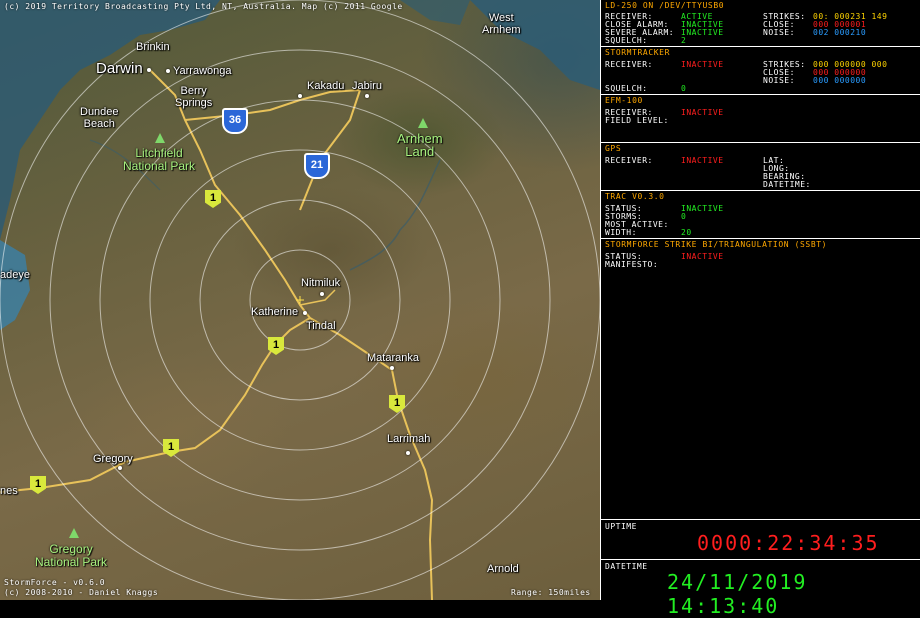 Image resolution: width=920 pixels, height=618 pixels. What do you see at coordinates (113, 459) in the screenshot?
I see `place-gregory: Gregory` at bounding box center [113, 459].